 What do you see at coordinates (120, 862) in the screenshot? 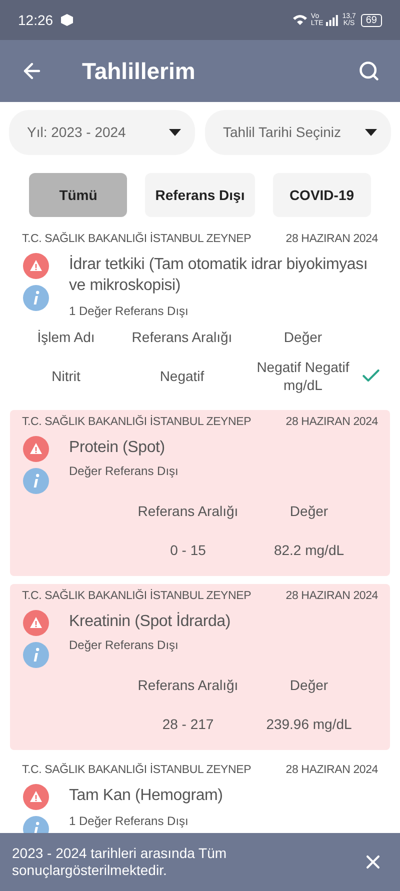
I see `snackbar-message: 2023 - 2024 tarihleri arasında Tüm sonuçlargösterilmektedir.` at bounding box center [120, 862].